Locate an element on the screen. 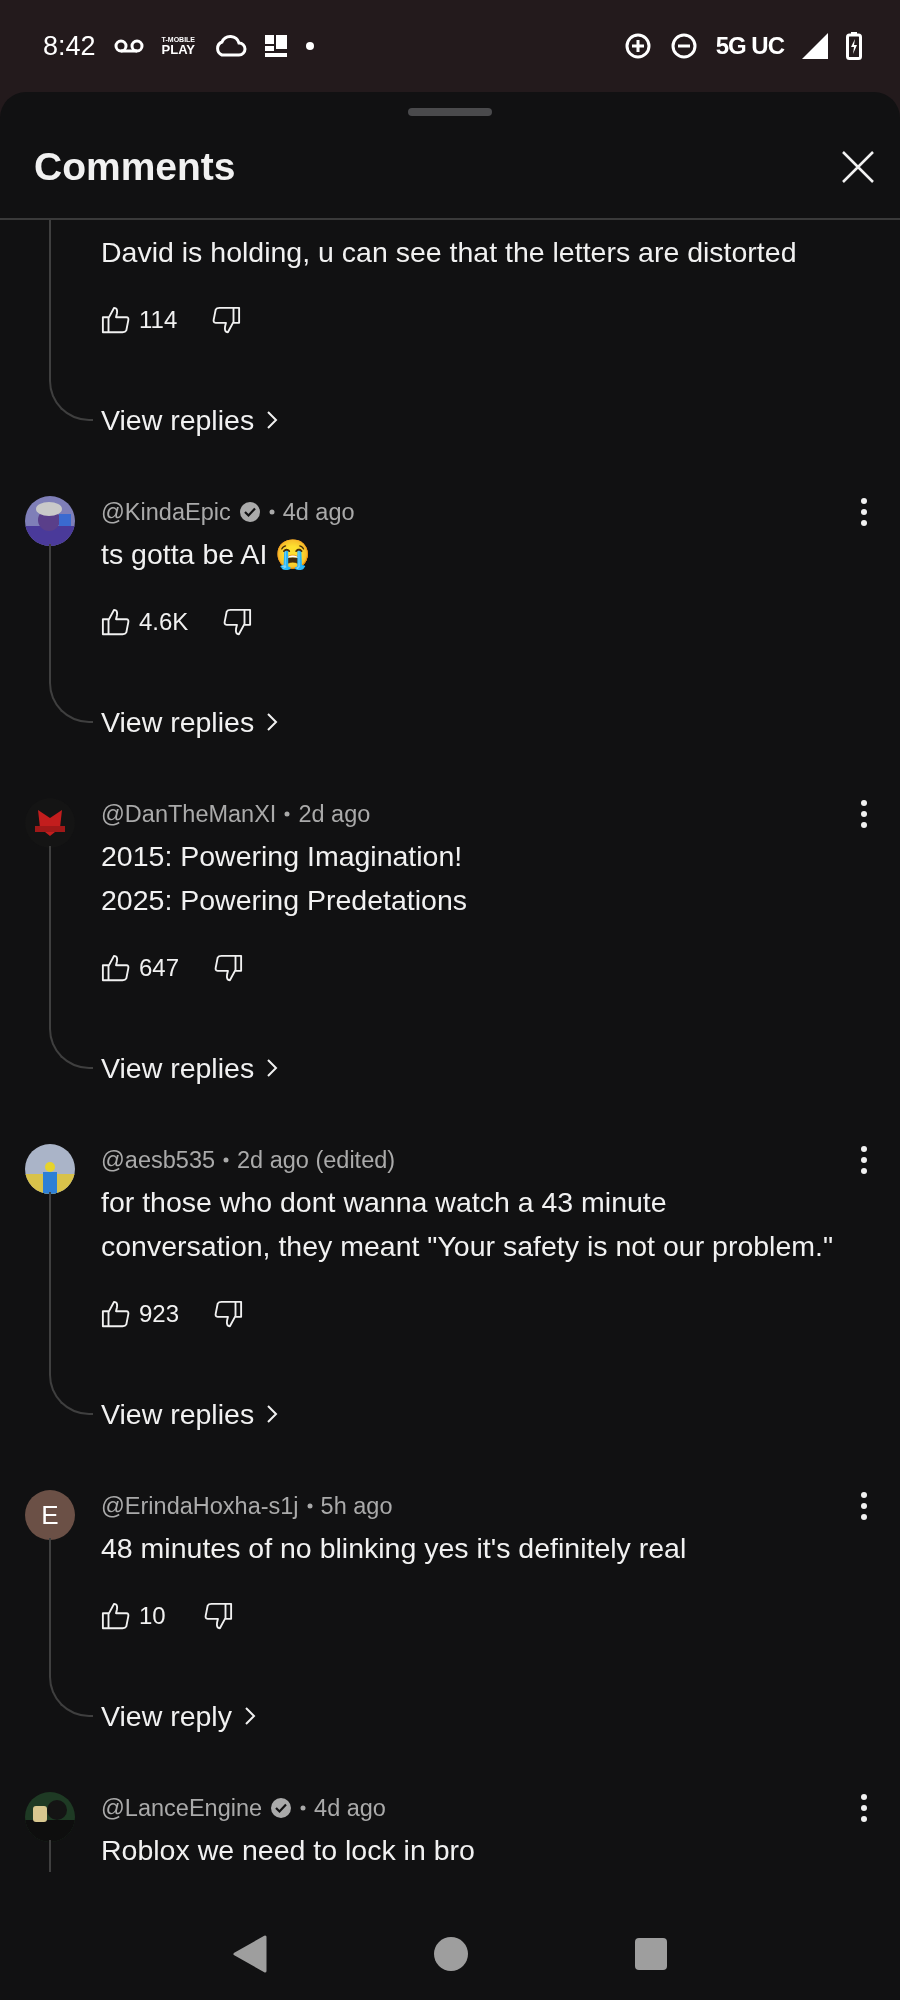  drag-handle is located at coordinates (450, 112).